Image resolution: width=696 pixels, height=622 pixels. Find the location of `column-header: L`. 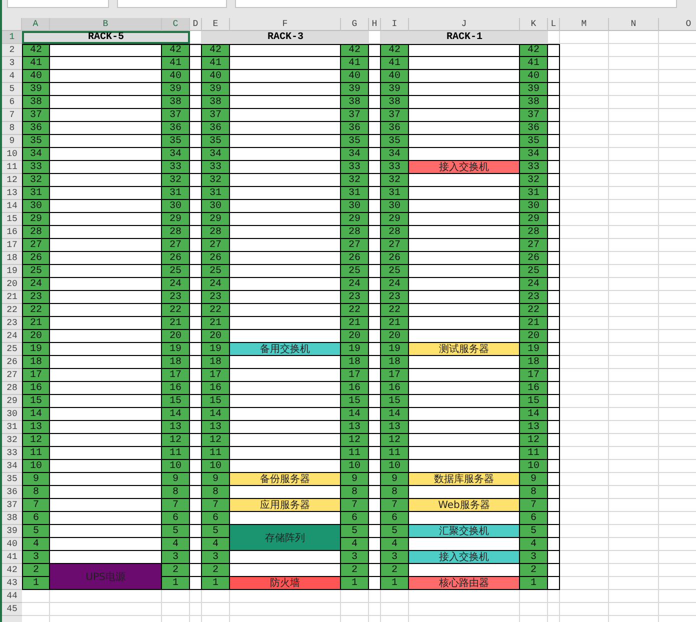

column-header: L is located at coordinates (554, 24).